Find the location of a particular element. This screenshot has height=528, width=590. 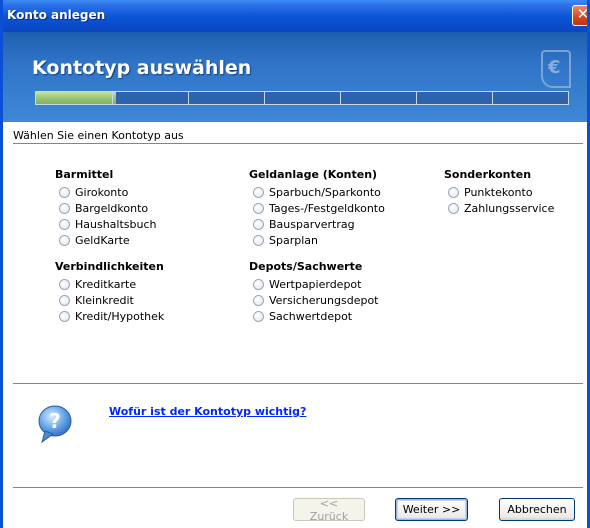

close-button: ✕ is located at coordinates (581, 15).